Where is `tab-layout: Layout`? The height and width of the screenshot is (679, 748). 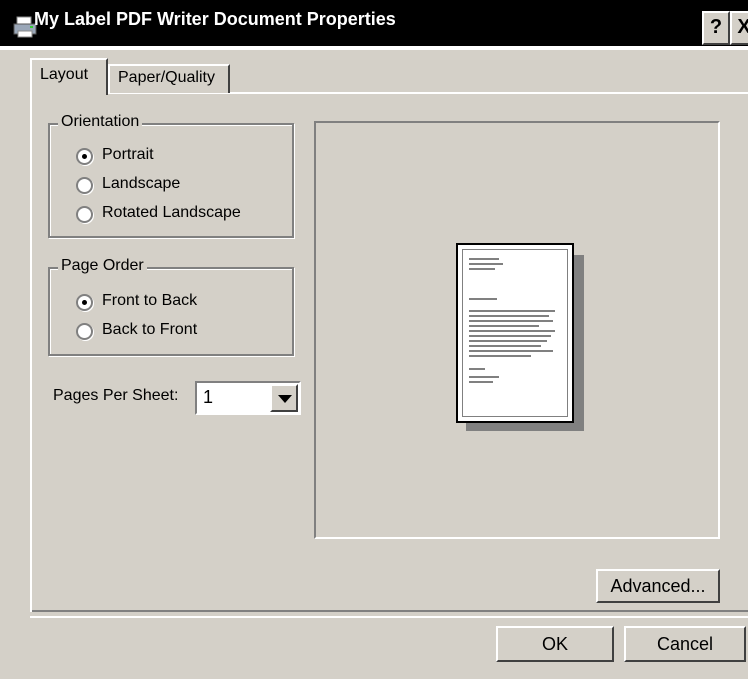 tab-layout: Layout is located at coordinates (69, 76).